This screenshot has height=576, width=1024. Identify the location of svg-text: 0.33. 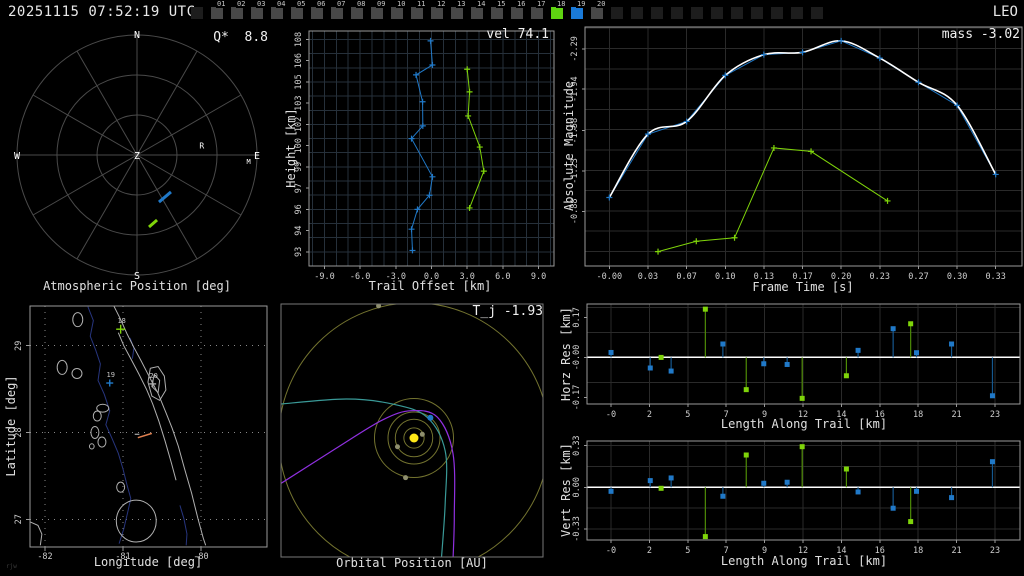
(995, 277).